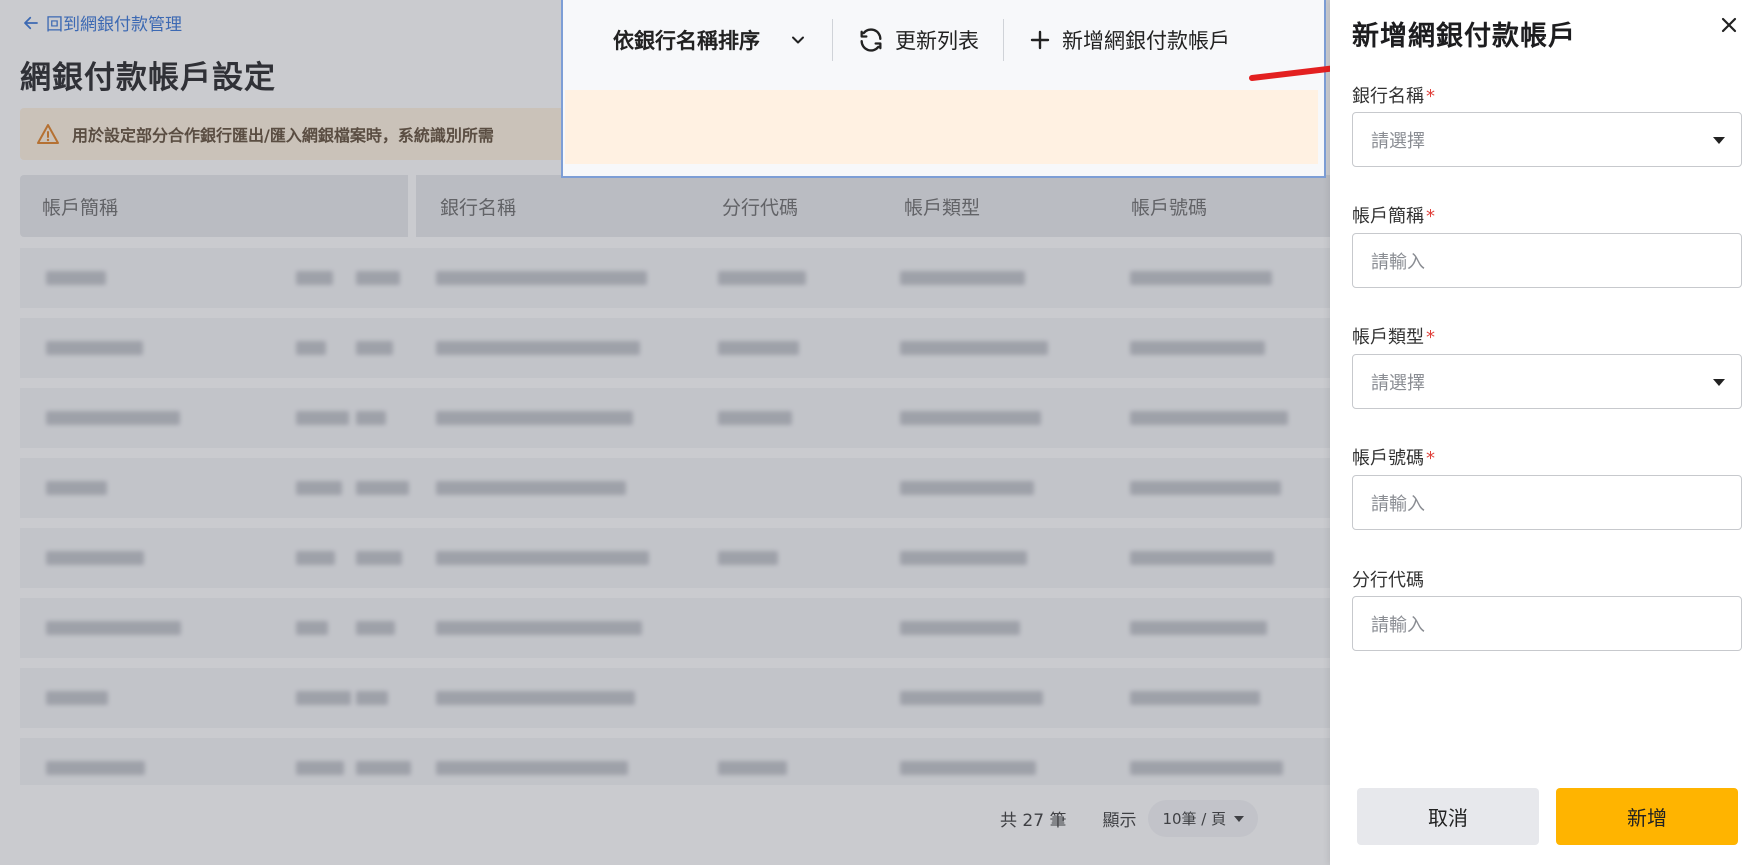 This screenshot has height=865, width=1758. What do you see at coordinates (1398, 262) in the screenshot?
I see `account-alias-placeholder: 請輸入` at bounding box center [1398, 262].